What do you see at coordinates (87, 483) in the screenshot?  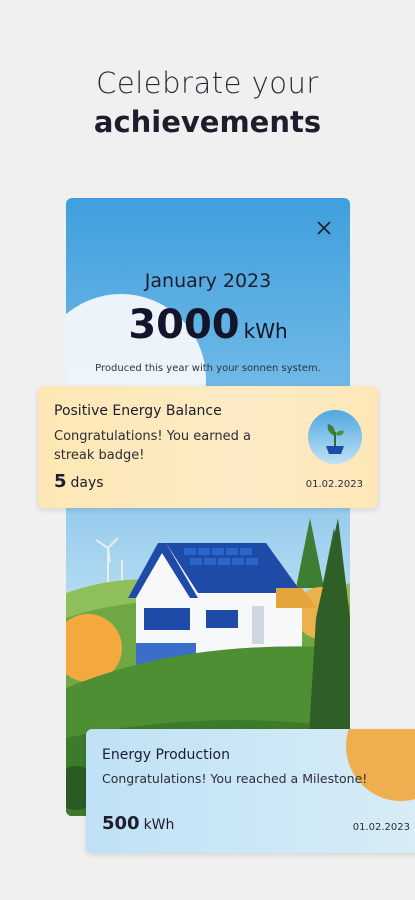 I see `streak-count-unit: days` at bounding box center [87, 483].